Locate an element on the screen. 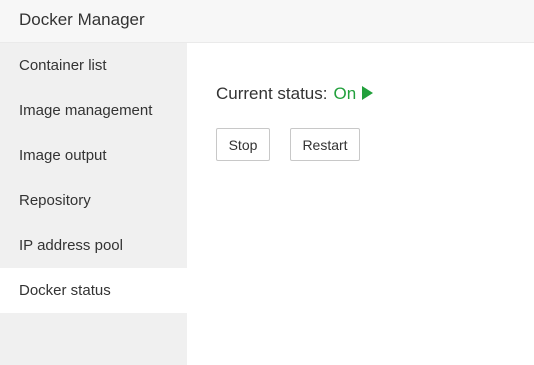  sidebar-item-ip-address-pool: IP address pool is located at coordinates (93, 245).